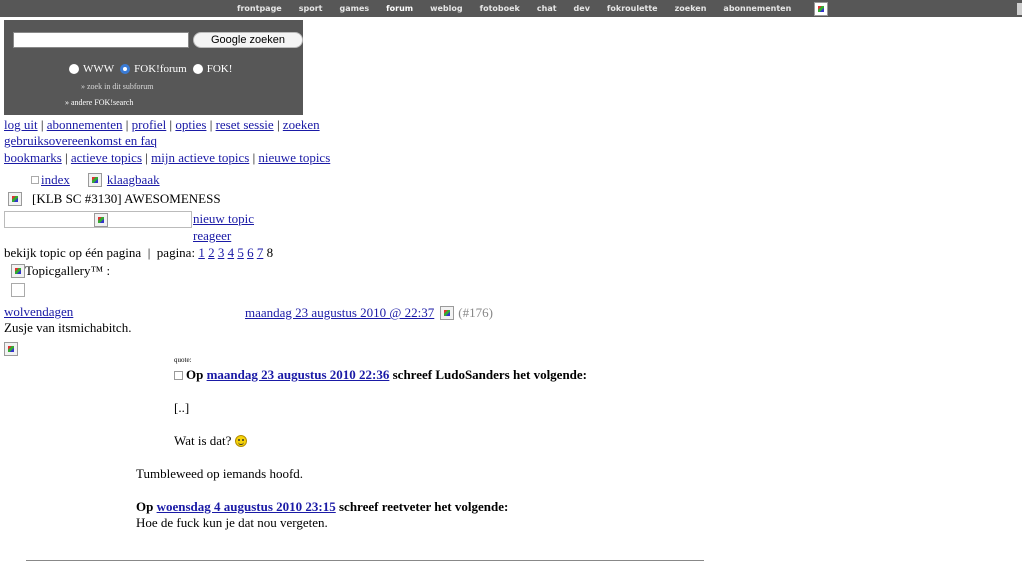 The width and height of the screenshot is (1022, 563). What do you see at coordinates (475, 312) in the screenshot?
I see `post-number: (#176)` at bounding box center [475, 312].